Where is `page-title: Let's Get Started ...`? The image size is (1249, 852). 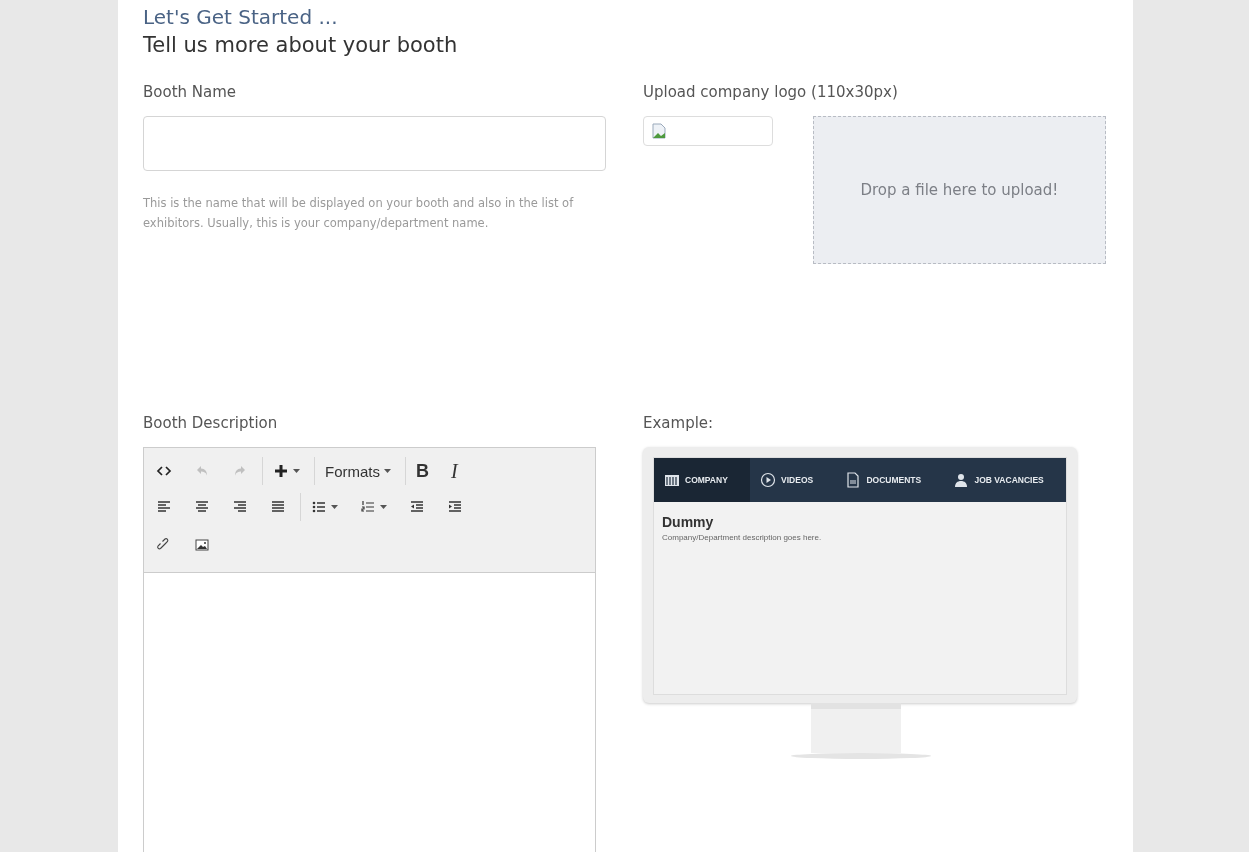
page-title: Let's Get Started ... is located at coordinates (241, 17).